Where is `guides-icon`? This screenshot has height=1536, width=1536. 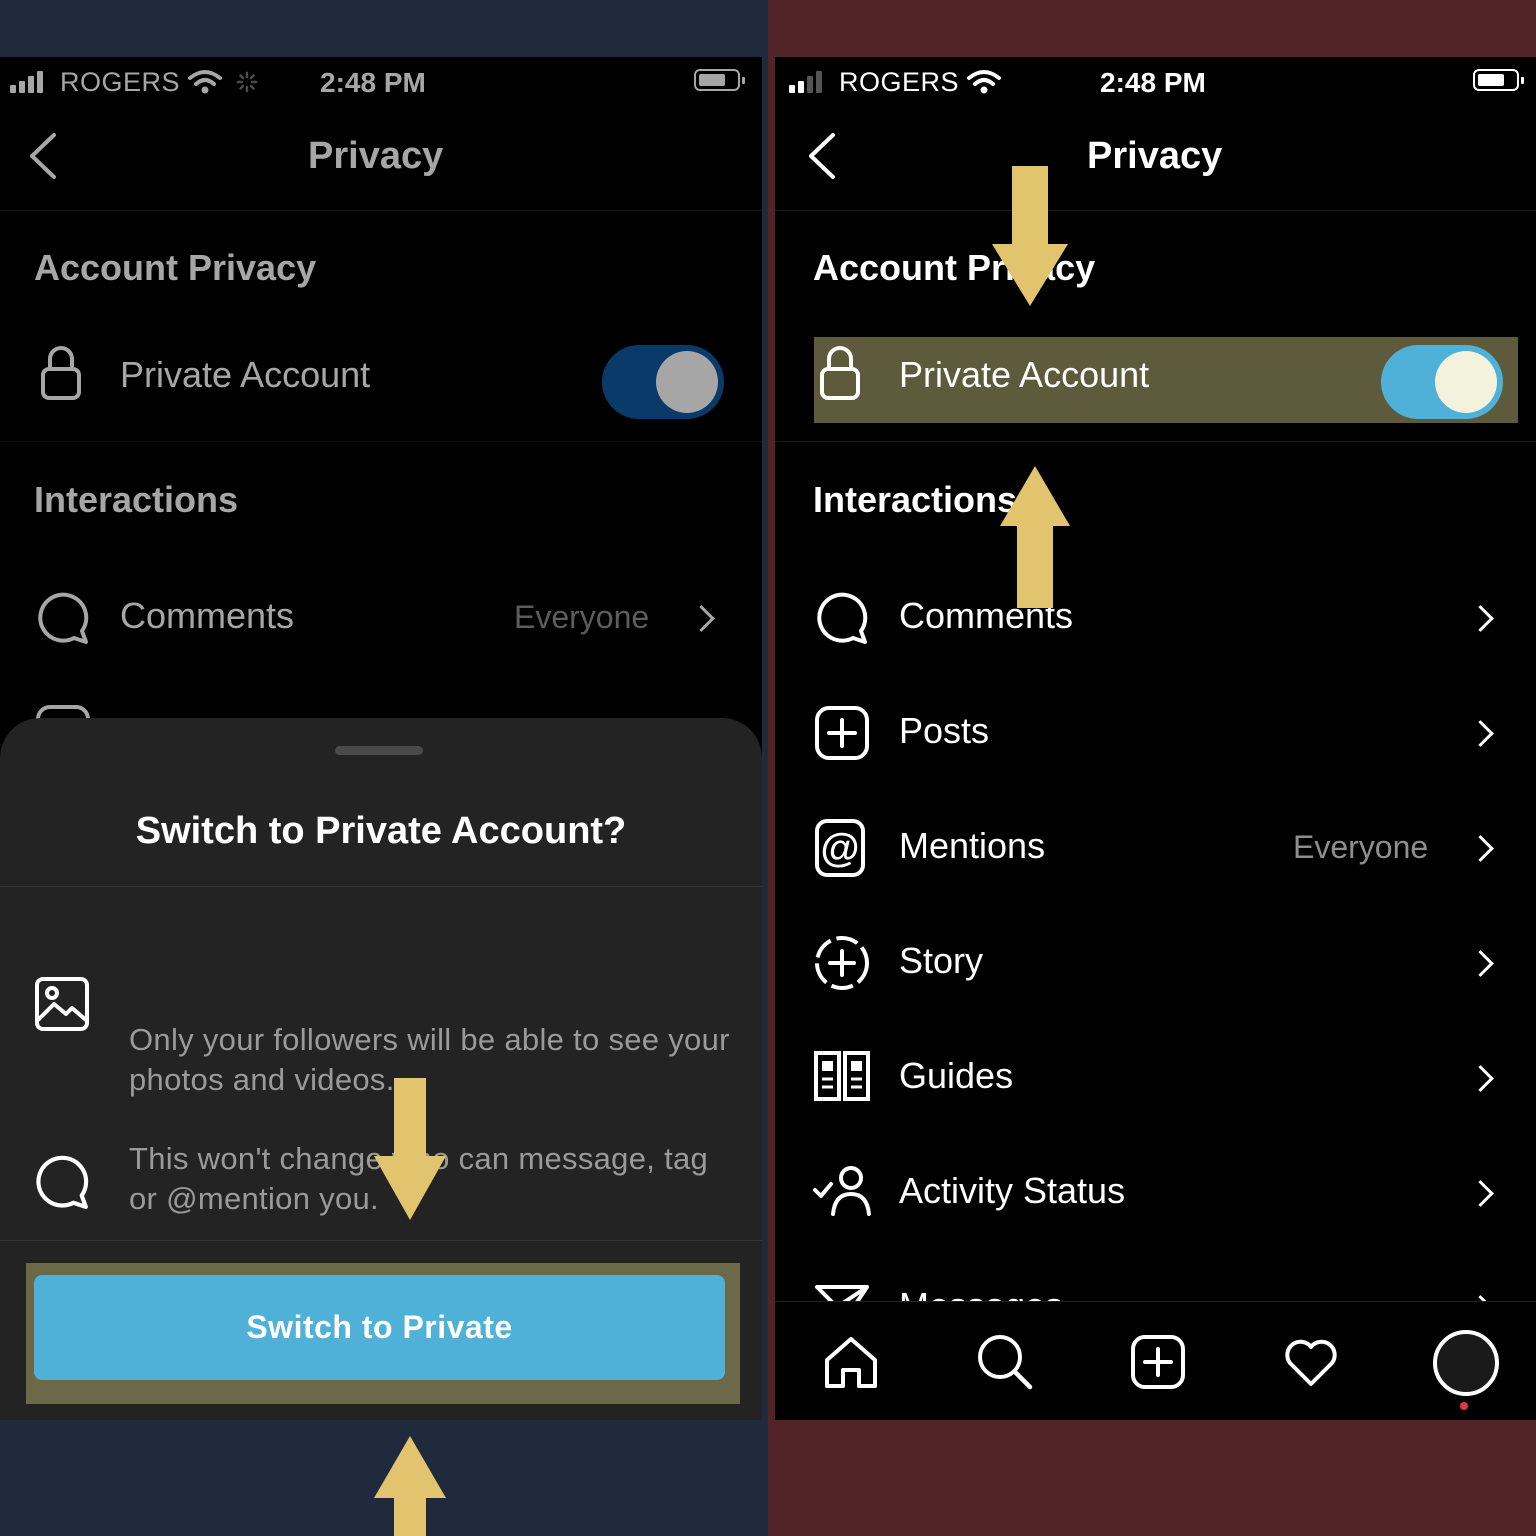
guides-icon is located at coordinates (842, 1076).